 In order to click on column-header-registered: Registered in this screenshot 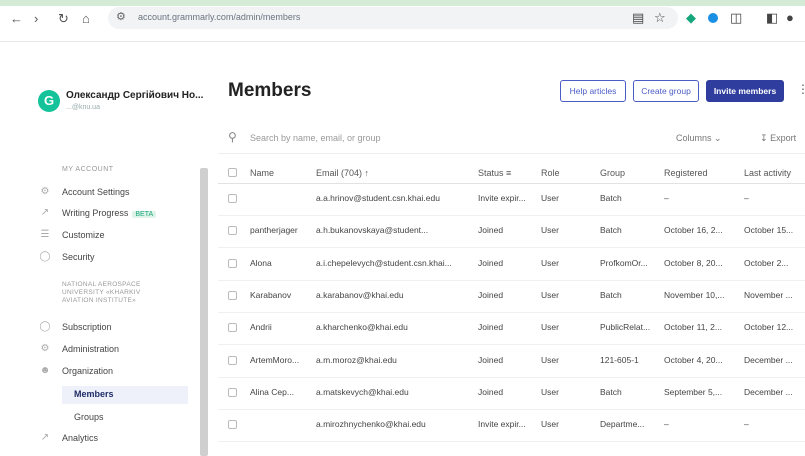, I will do `click(686, 173)`.